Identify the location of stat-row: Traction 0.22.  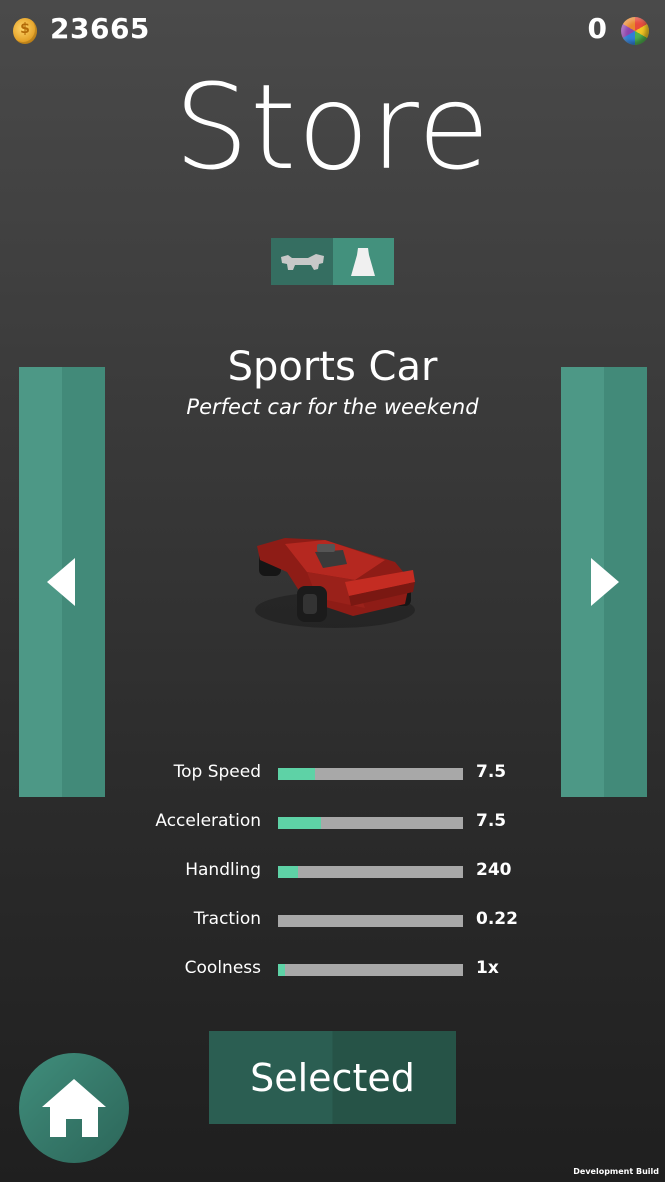
(333, 921).